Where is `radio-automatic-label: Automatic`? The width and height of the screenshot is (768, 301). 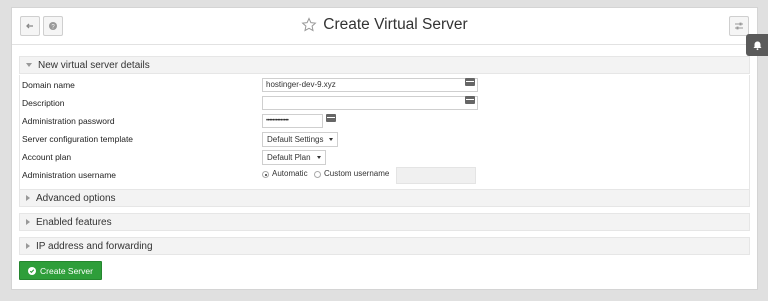 radio-automatic-label: Automatic is located at coordinates (290, 173).